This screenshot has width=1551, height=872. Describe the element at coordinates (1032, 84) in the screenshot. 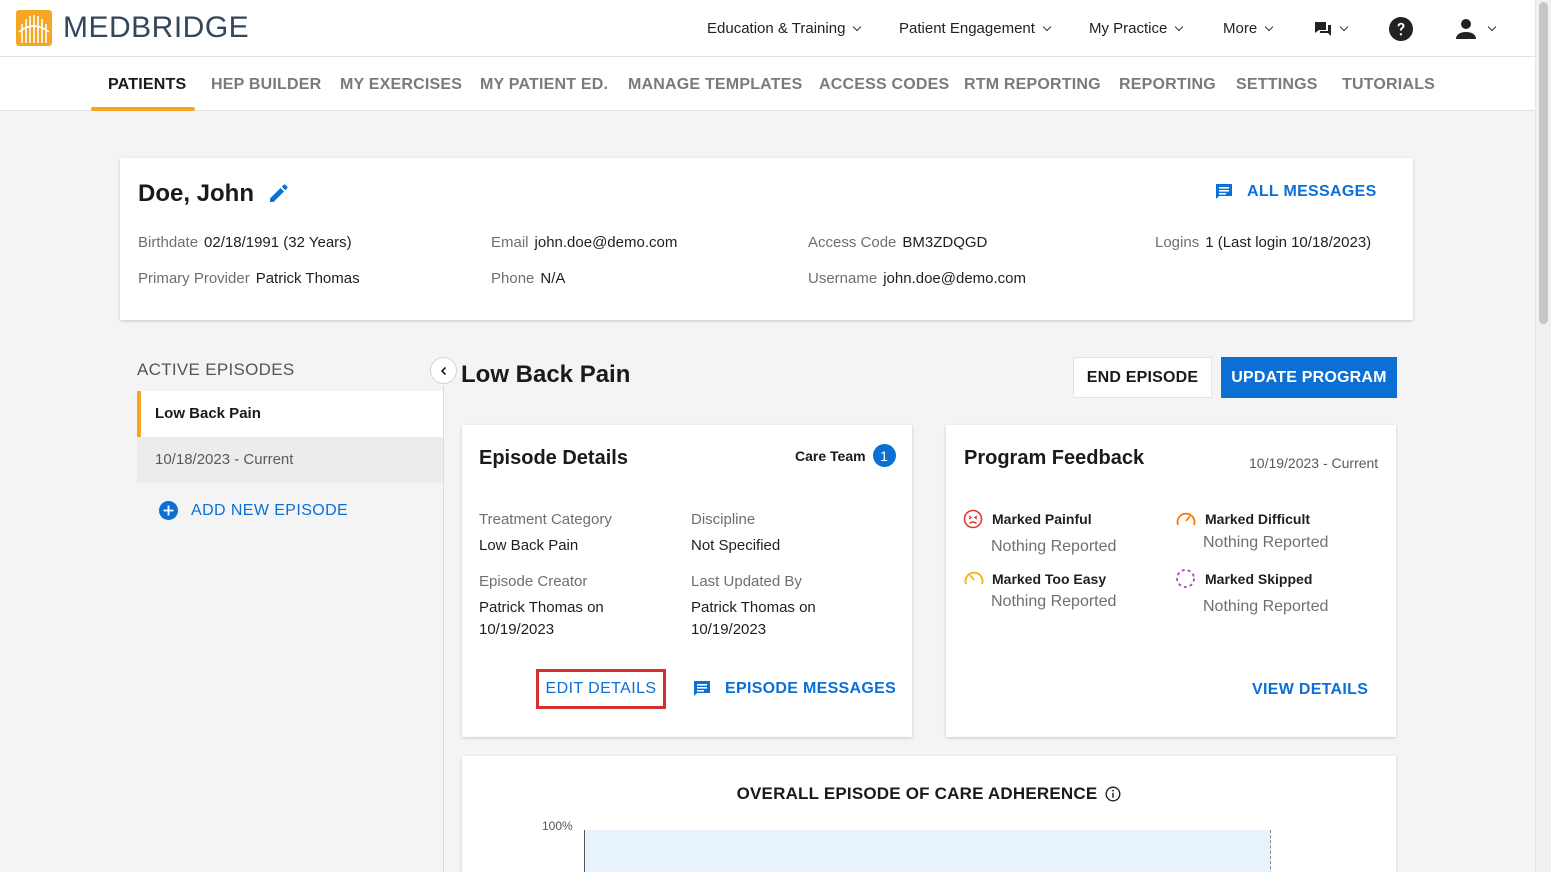

I see `tab-rtm-reporting: RTM REPORTING` at that location.